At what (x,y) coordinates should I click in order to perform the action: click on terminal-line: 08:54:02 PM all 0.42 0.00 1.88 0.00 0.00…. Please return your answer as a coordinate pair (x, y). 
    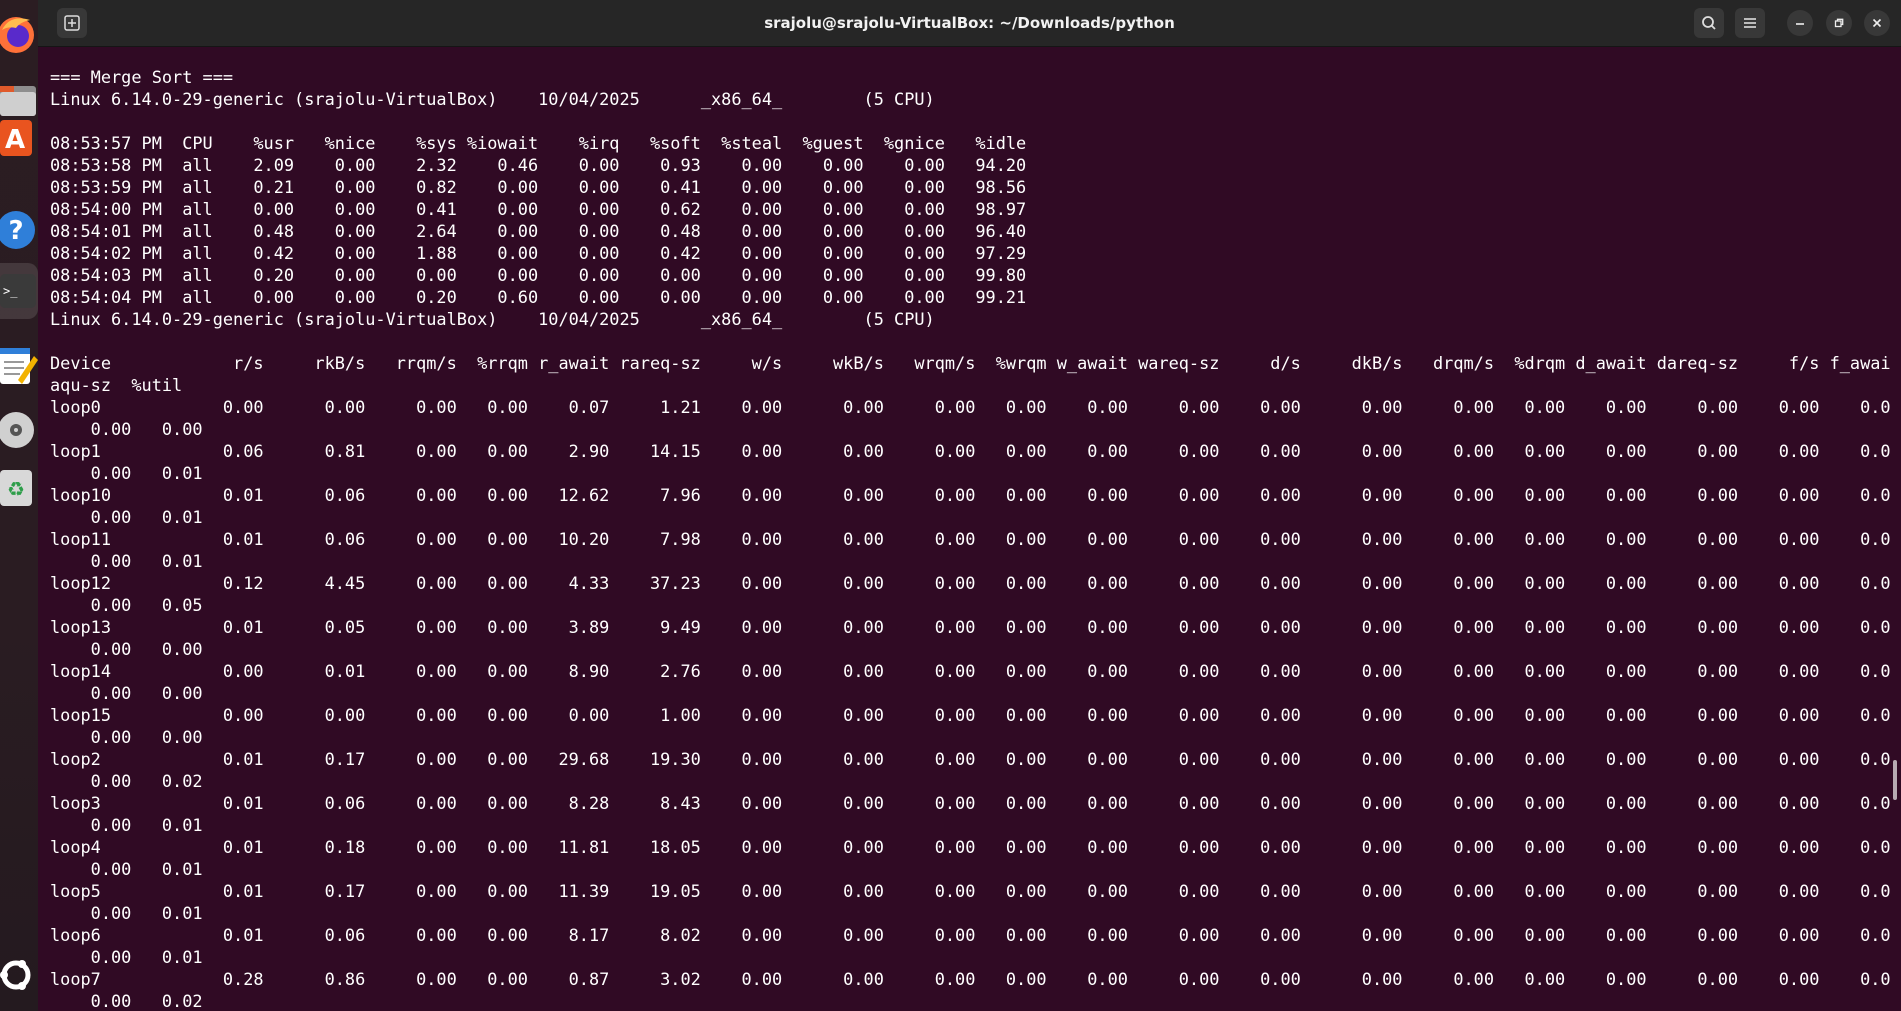
    Looking at the image, I should click on (538, 253).